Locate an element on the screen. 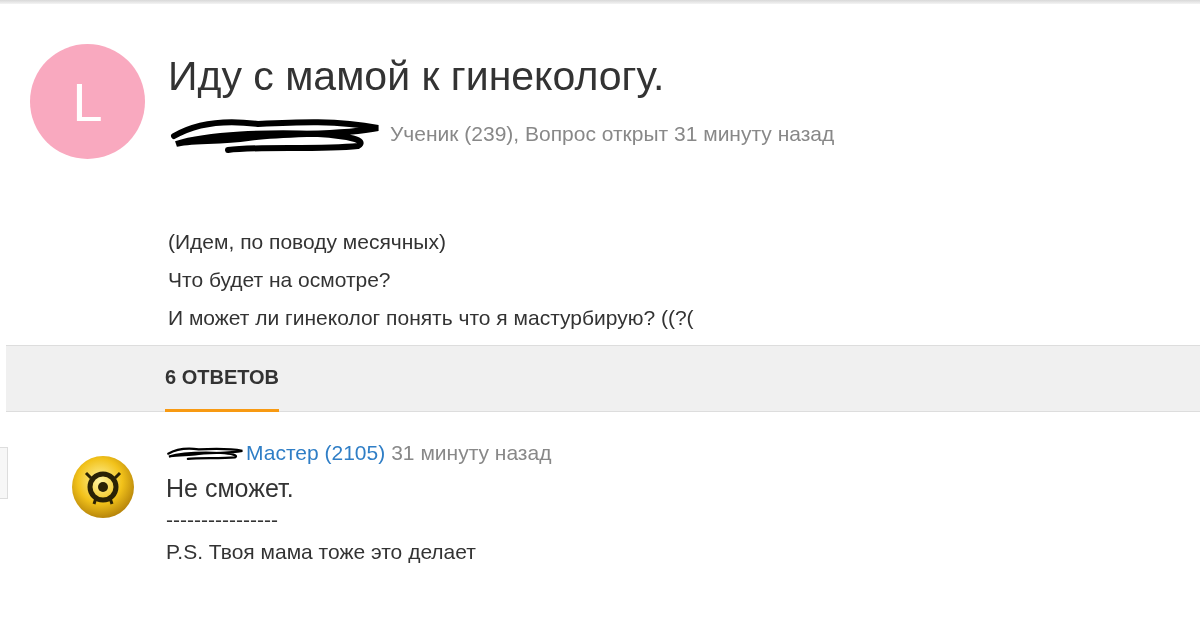 The image size is (1200, 628). question-text: Что будет на осмотре? is located at coordinates (280, 280).